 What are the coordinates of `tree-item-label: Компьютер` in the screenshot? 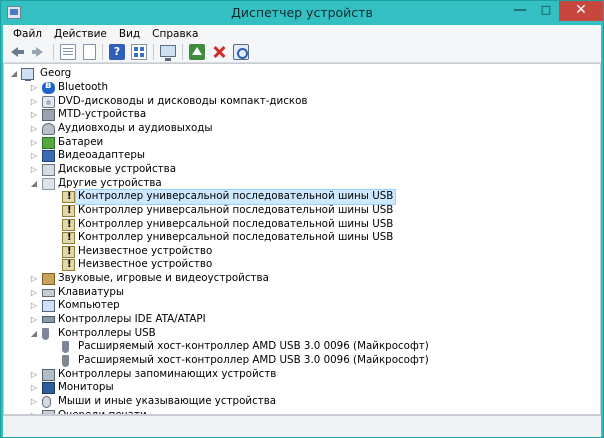 It's located at (89, 305).